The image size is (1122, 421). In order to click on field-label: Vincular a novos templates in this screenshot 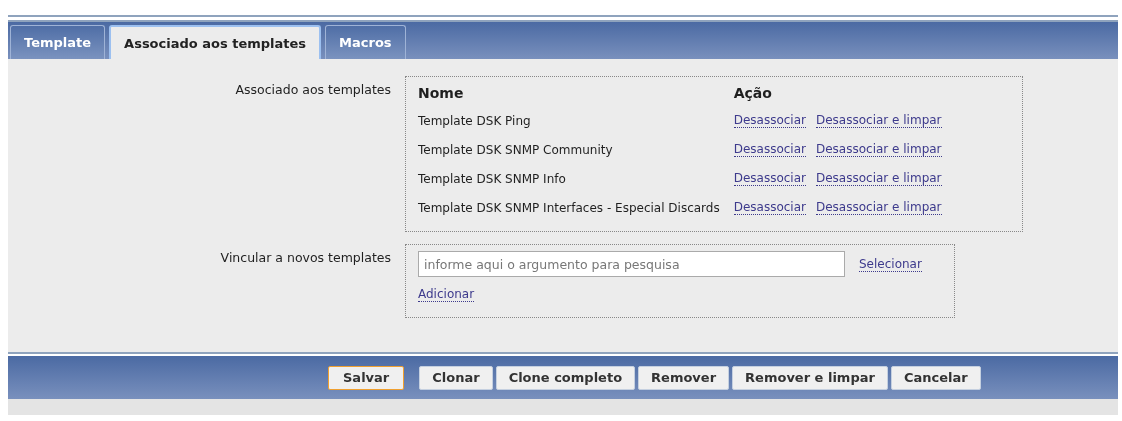, I will do `click(305, 257)`.